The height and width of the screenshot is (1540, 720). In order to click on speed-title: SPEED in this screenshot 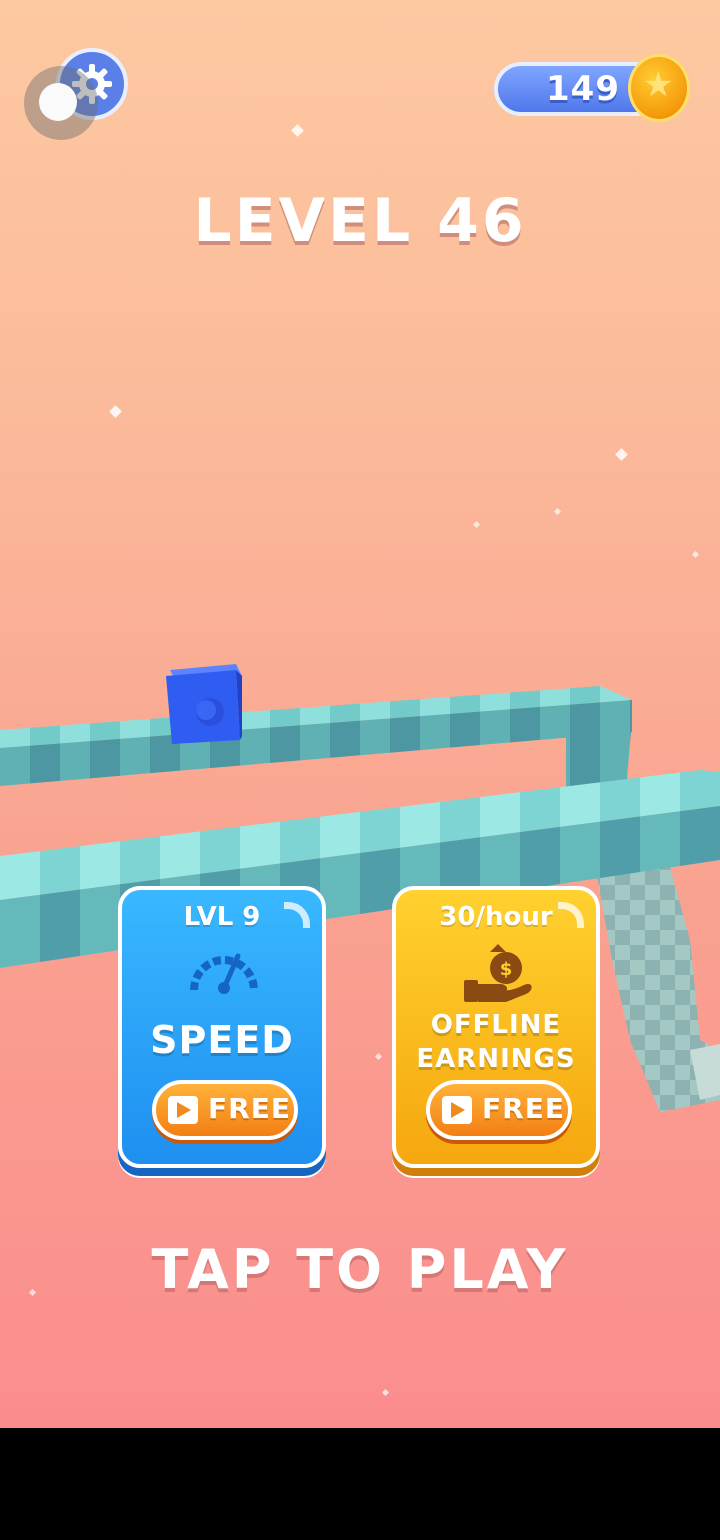, I will do `click(222, 1040)`.